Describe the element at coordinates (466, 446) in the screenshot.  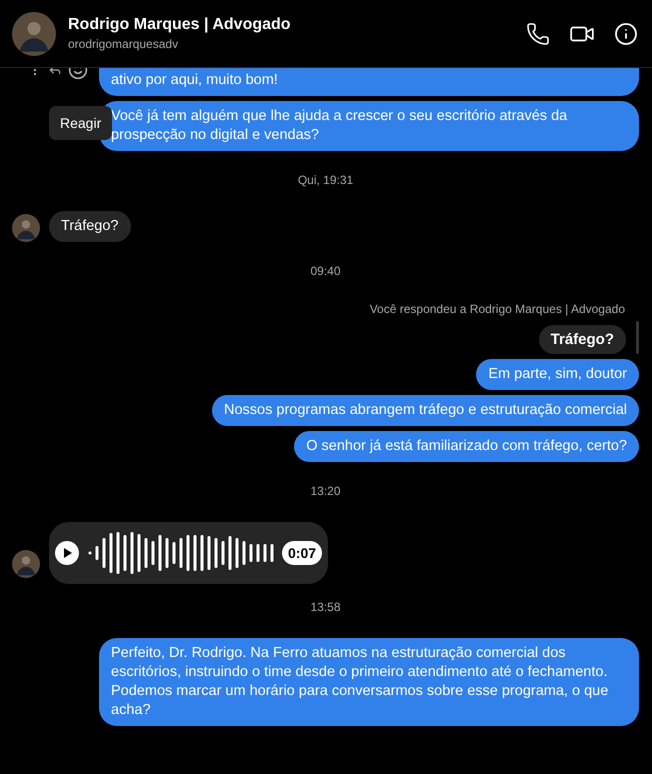
I see `message-bubble: O senhor já está familiarizado com tráfego, certo?` at that location.